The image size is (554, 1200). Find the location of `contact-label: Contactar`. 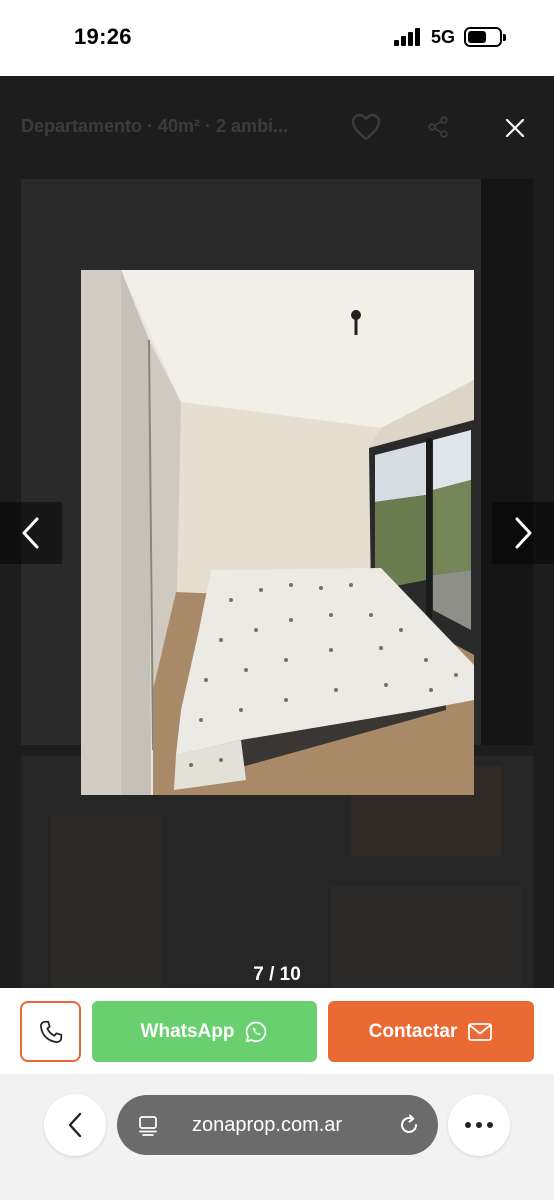

contact-label: Contactar is located at coordinates (413, 1031).